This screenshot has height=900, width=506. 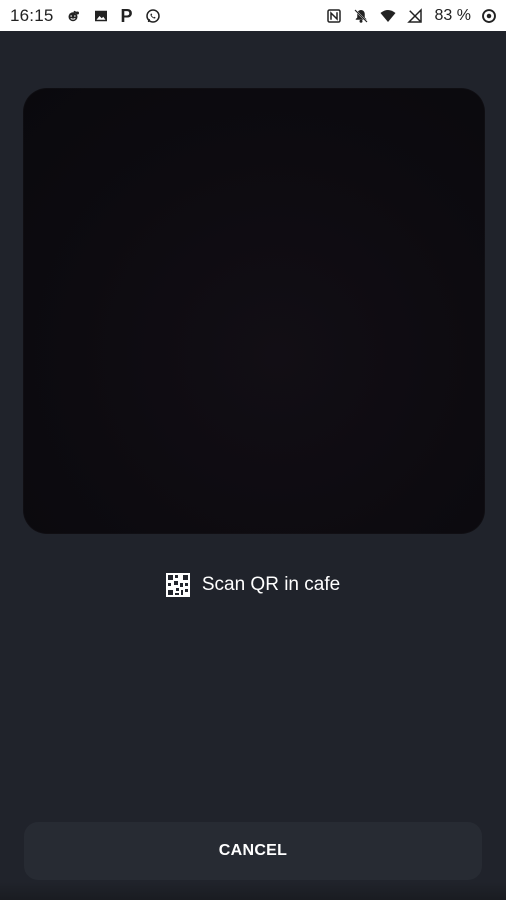 I want to click on nfc-icon, so click(x=334, y=16).